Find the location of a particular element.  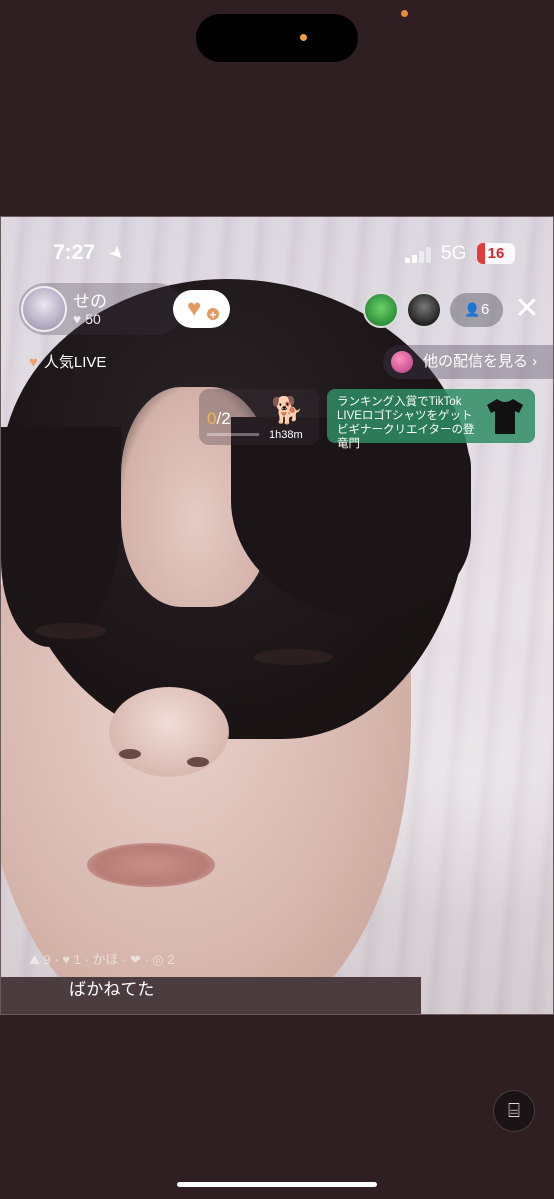

battery-level: 16 is located at coordinates (496, 253).